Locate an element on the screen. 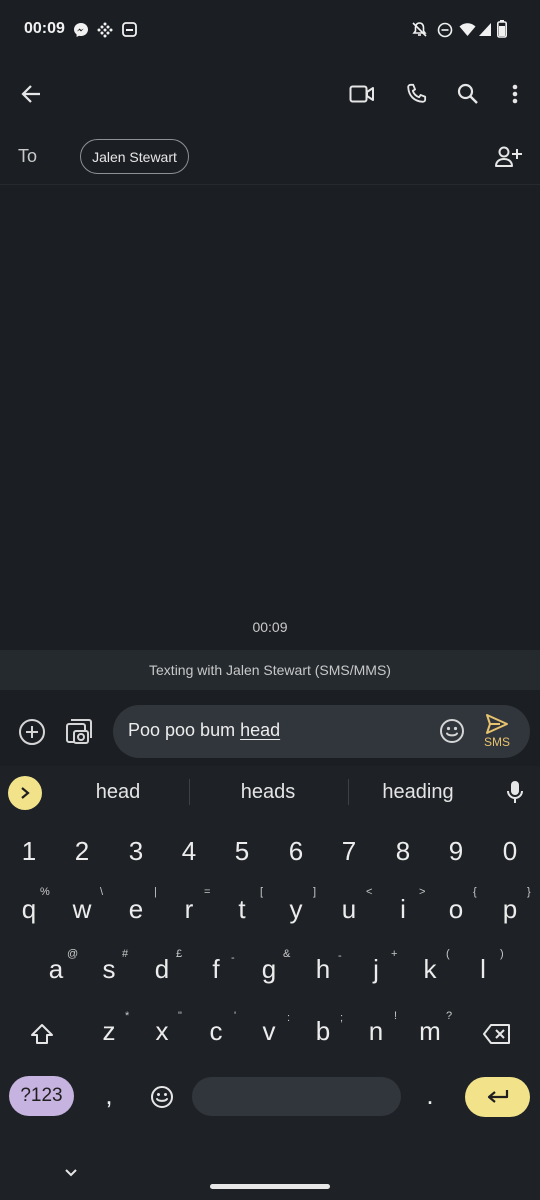  emoji-button is located at coordinates (452, 731).